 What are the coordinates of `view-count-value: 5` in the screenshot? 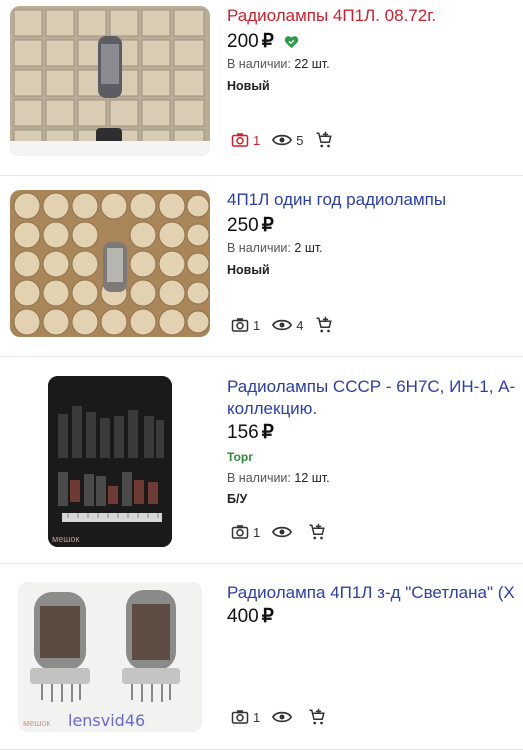 It's located at (300, 140).